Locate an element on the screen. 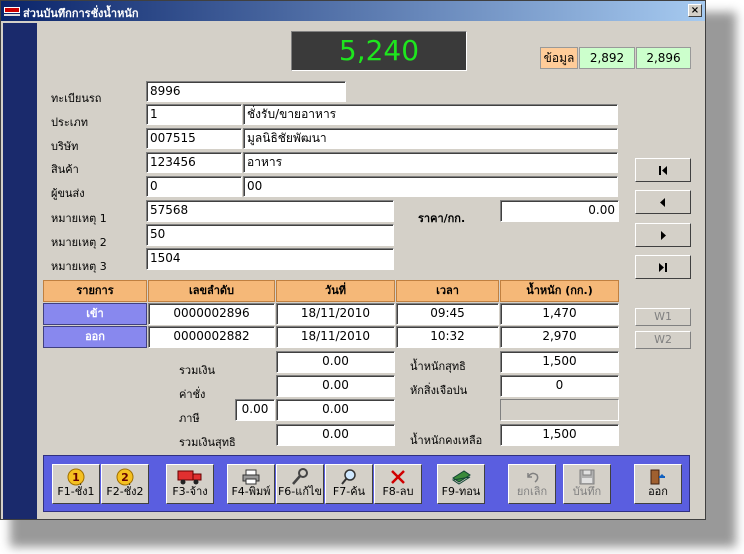 Image resolution: width=744 pixels, height=554 pixels. search-label: F7-ค้น is located at coordinates (349, 491).